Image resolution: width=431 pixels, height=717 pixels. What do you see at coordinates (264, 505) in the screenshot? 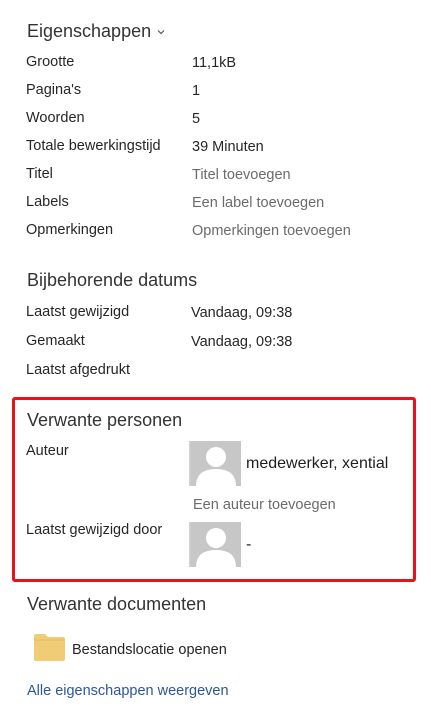
I see `add-author-link: Een auteur toevoegen` at bounding box center [264, 505].